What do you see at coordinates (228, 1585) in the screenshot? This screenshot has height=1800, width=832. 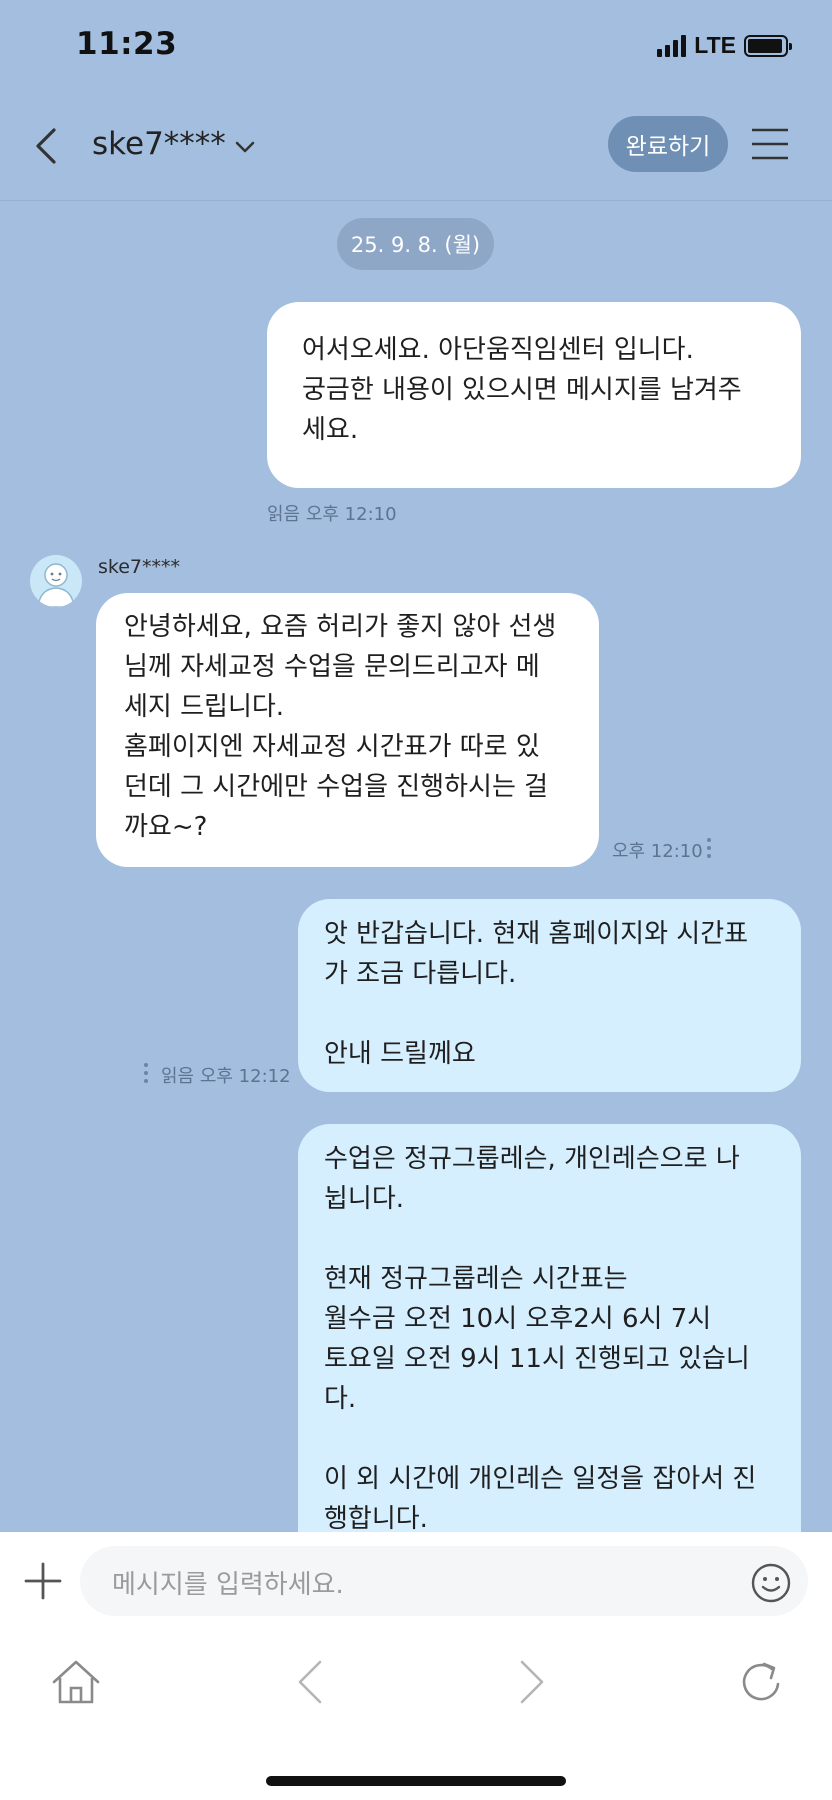 I see `message-input-placeholder: 메시지를 입력하세요.` at bounding box center [228, 1585].